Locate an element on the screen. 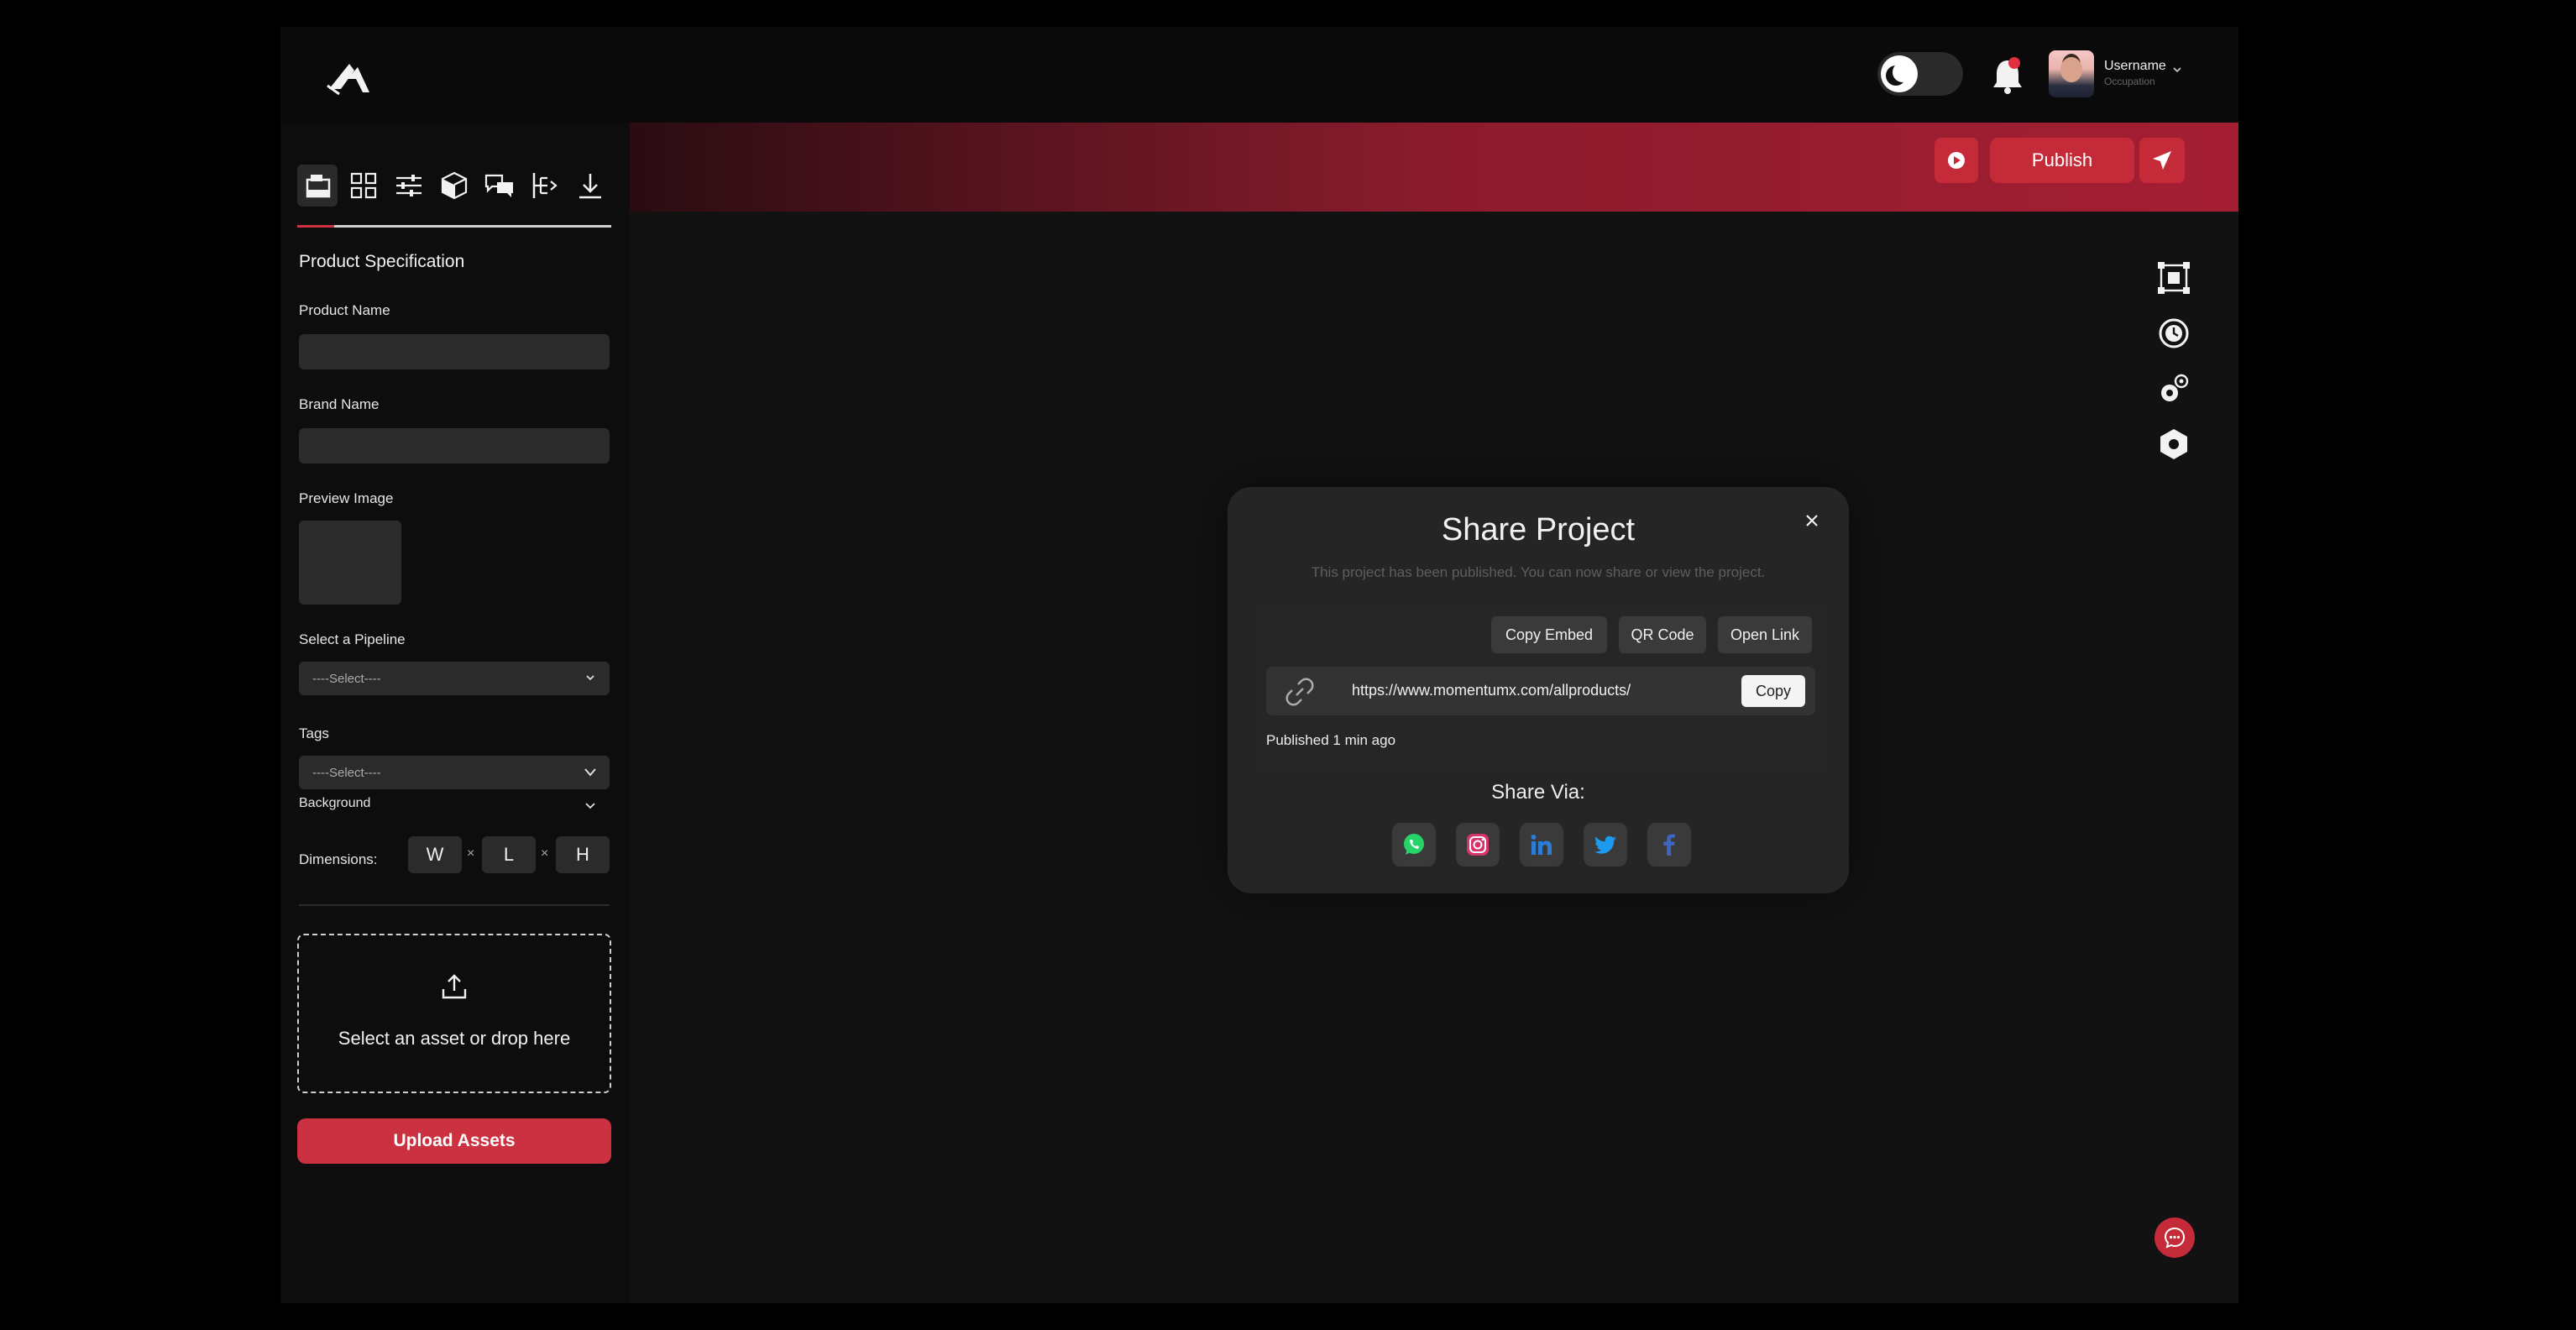 The height and width of the screenshot is (1330, 2576). dimension-width-input: W is located at coordinates (435, 854).